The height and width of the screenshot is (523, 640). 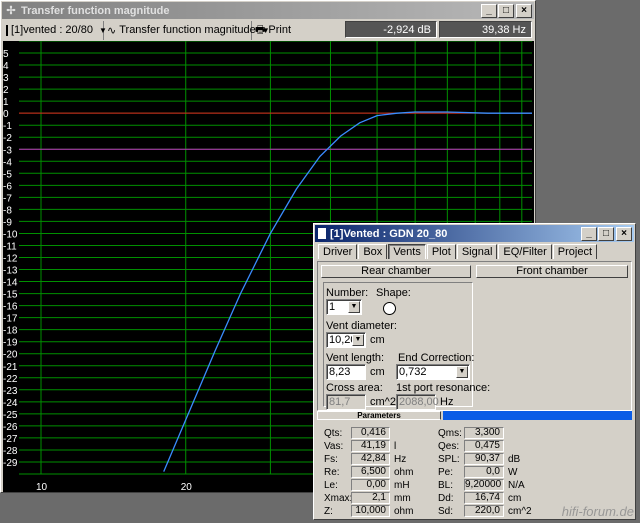 I want to click on param-name: Qes:, so click(x=449, y=446).